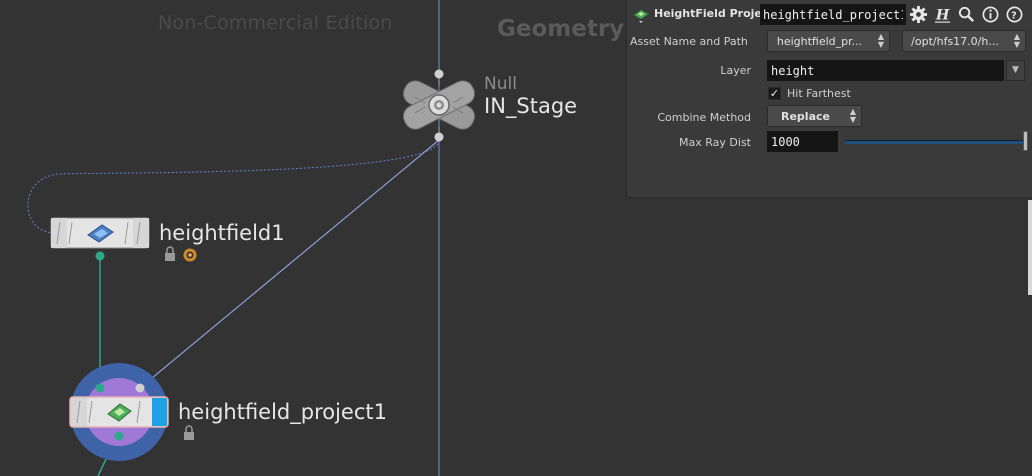 Image resolution: width=1032 pixels, height=476 pixels. I want to click on display-flag, so click(159, 412).